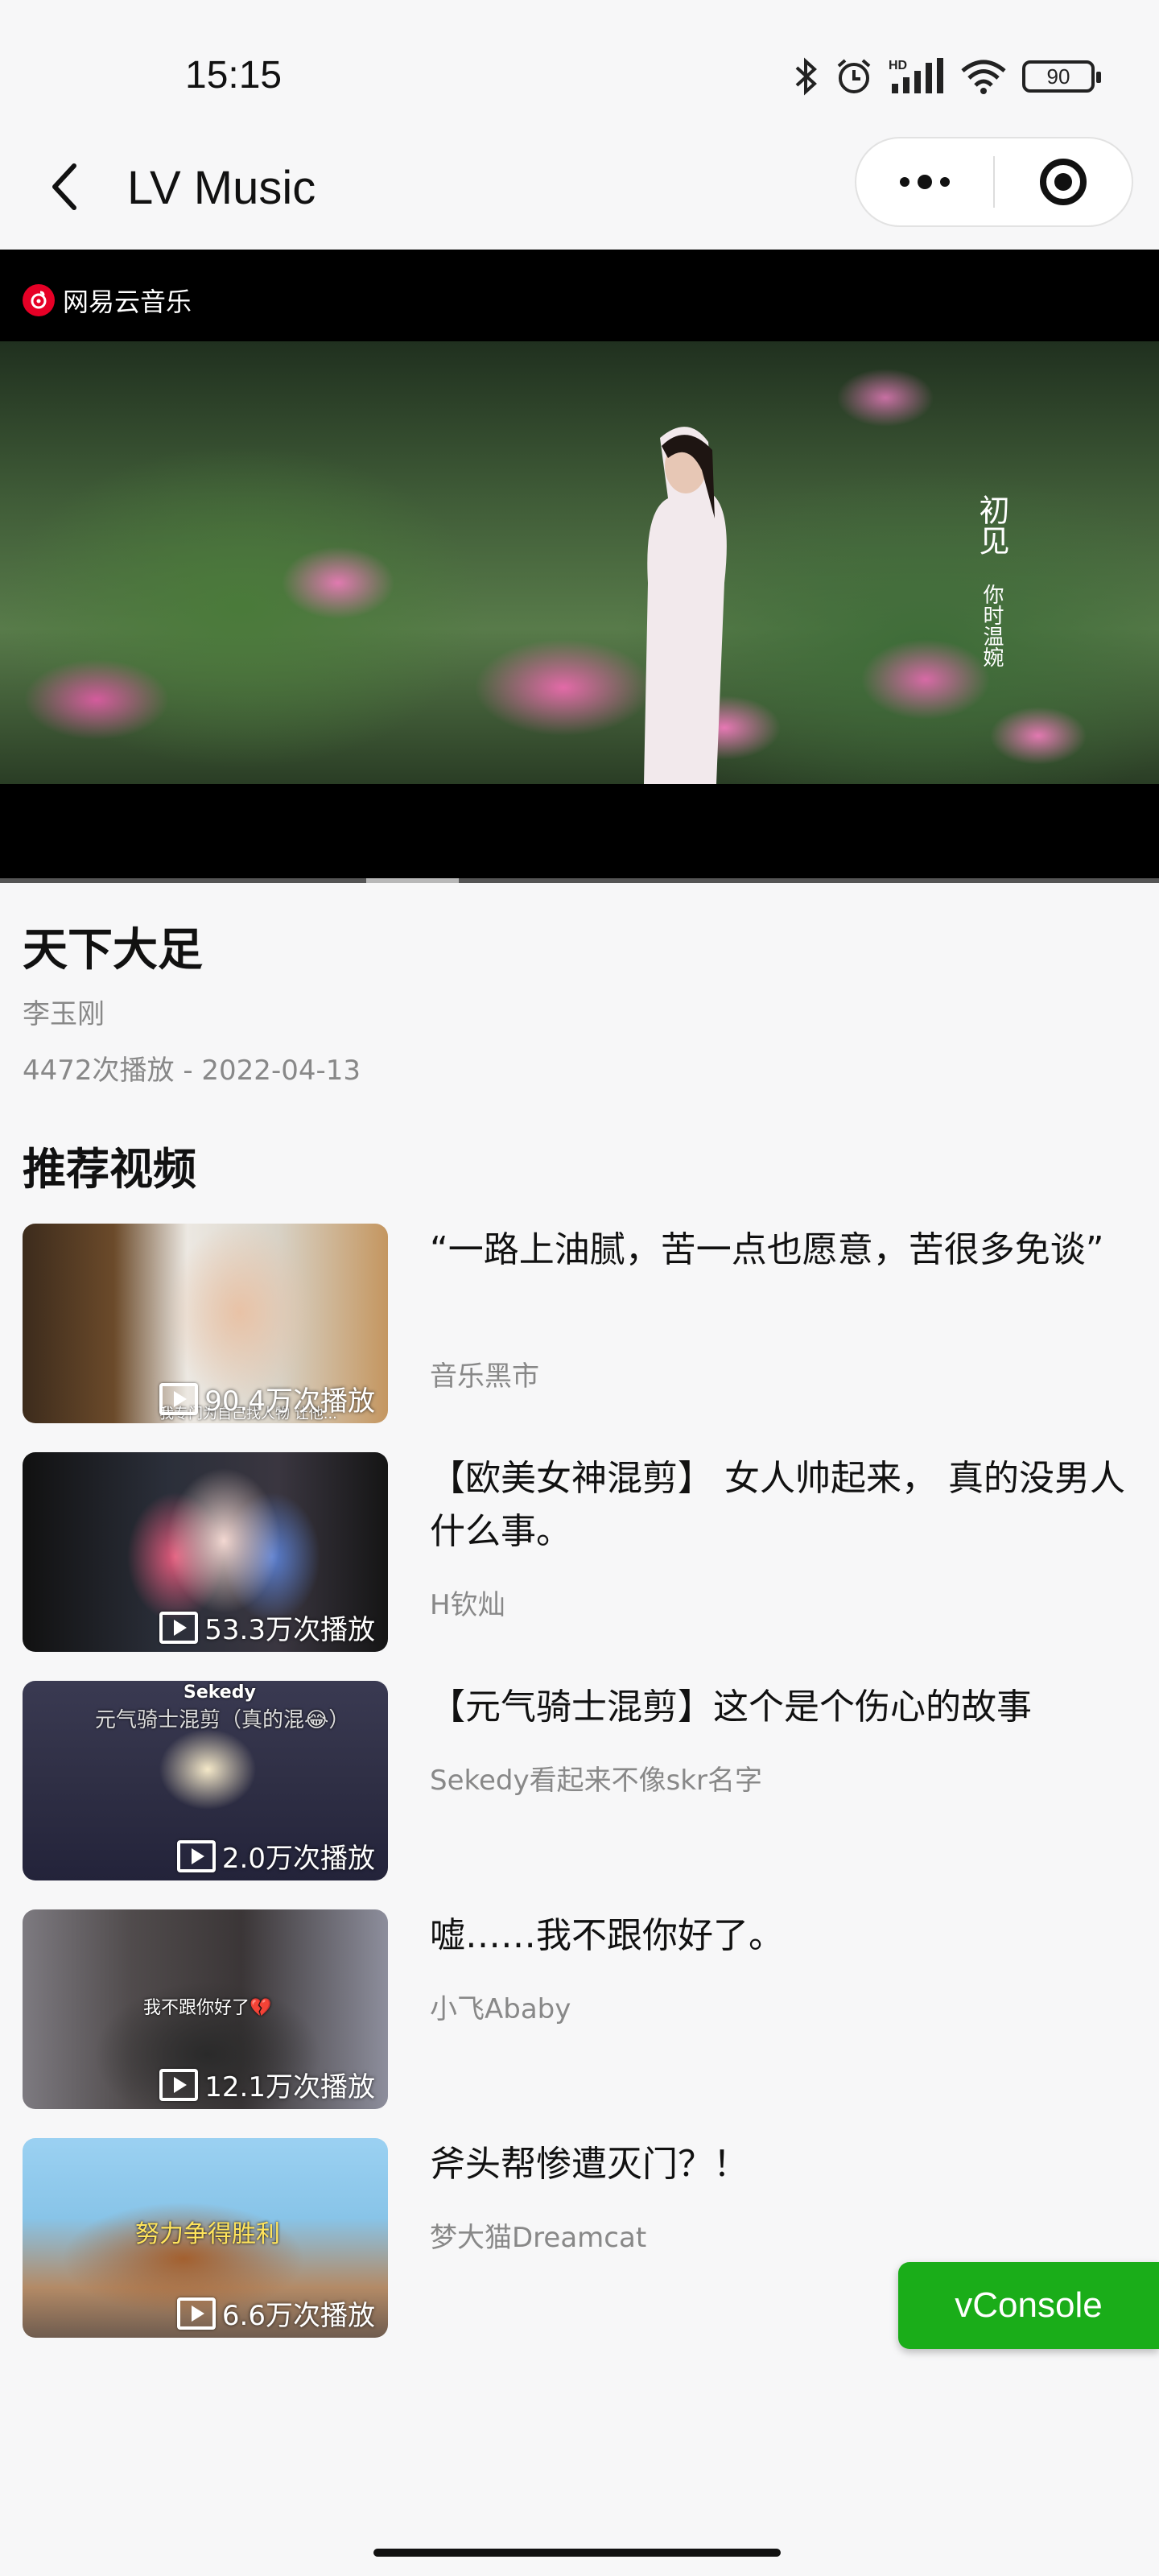 This screenshot has width=1159, height=2576. I want to click on battery-indicator: 90, so click(1061, 76).